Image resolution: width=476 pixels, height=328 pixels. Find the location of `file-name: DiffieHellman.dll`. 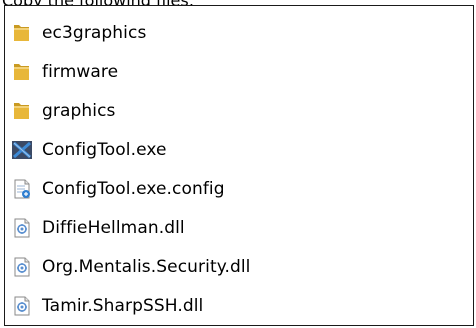

file-name: DiffieHellman.dll is located at coordinates (113, 227).